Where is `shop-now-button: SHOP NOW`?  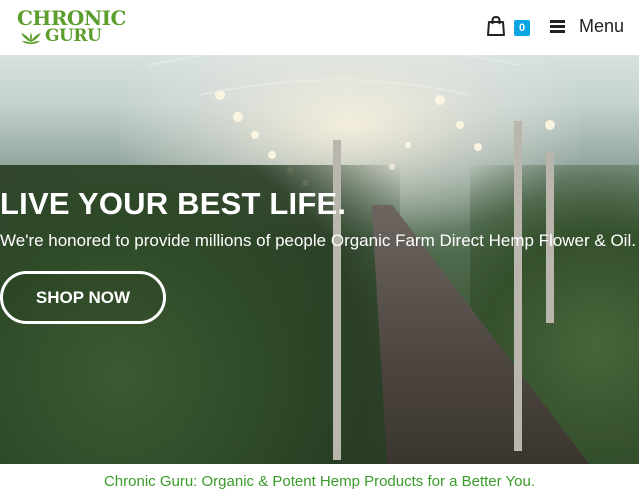 shop-now-button: SHOP NOW is located at coordinates (83, 297).